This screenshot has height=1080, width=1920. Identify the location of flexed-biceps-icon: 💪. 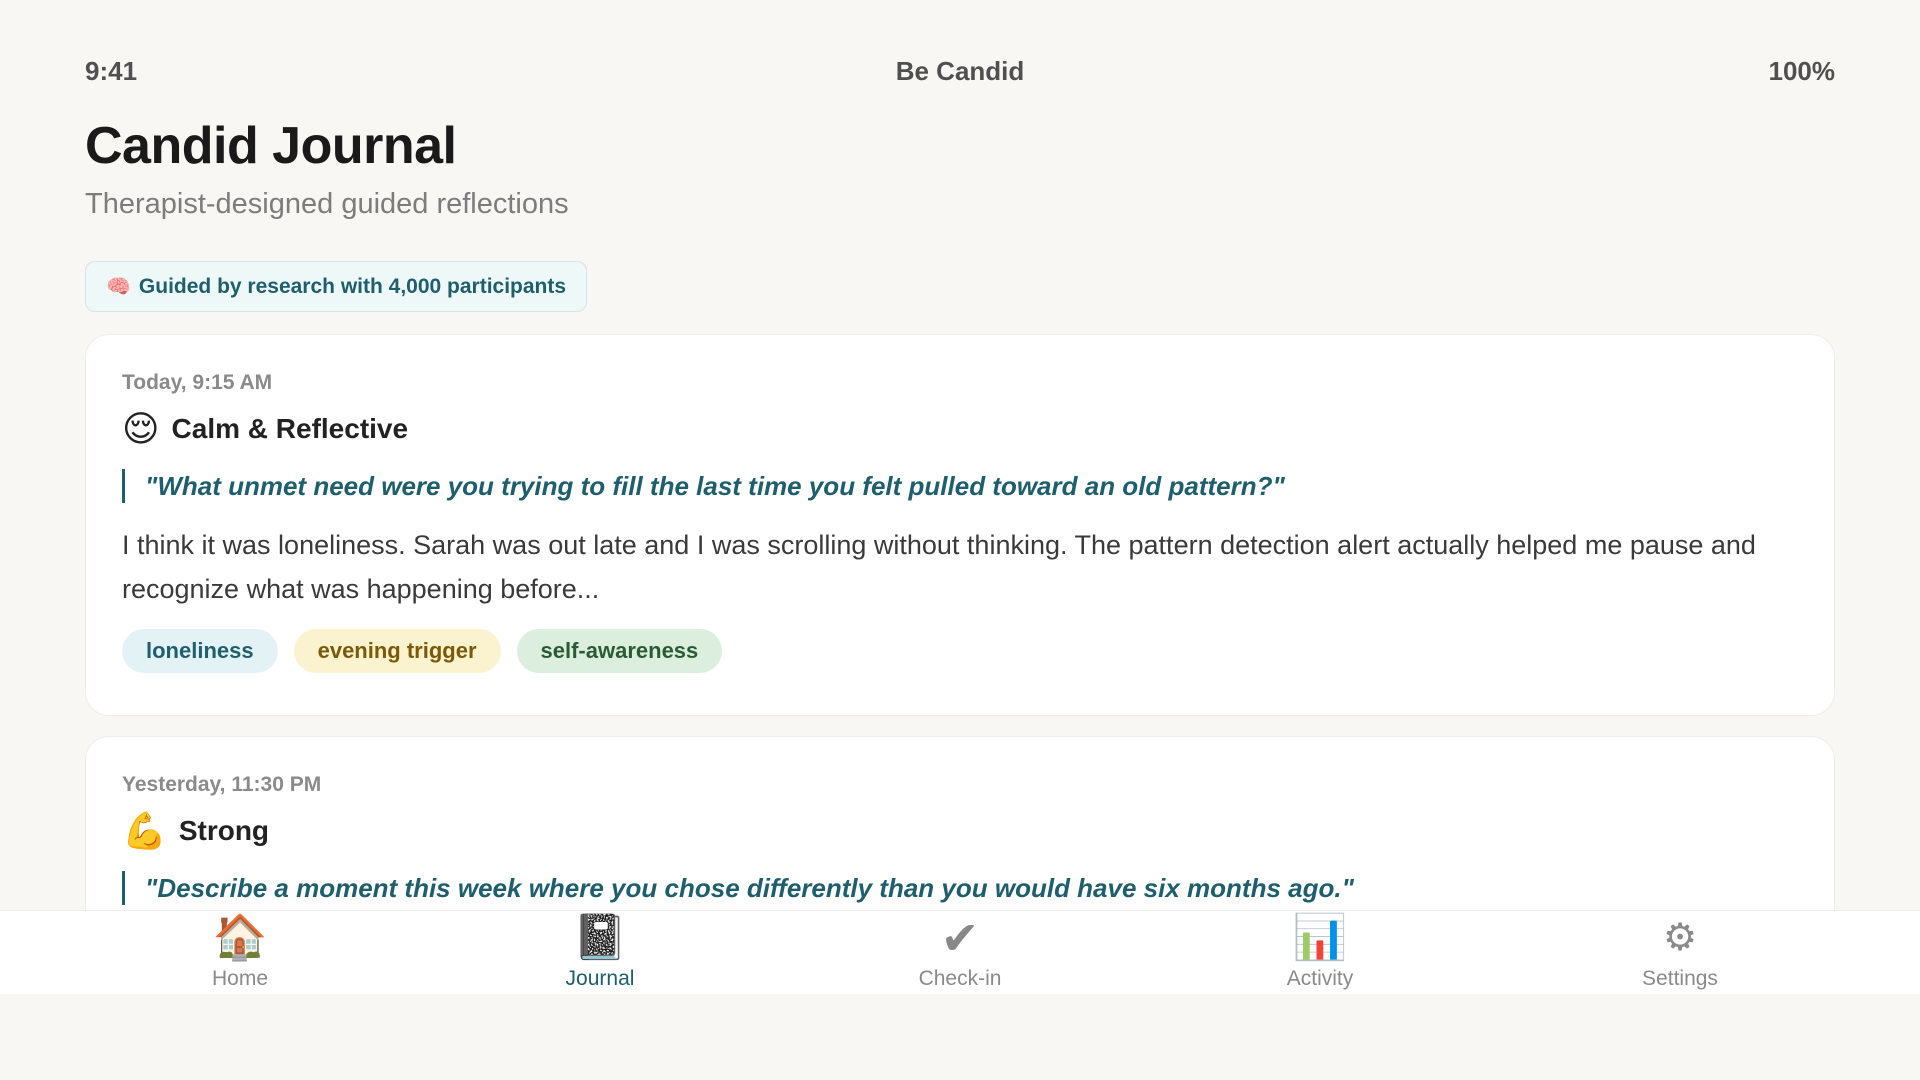
(144, 830).